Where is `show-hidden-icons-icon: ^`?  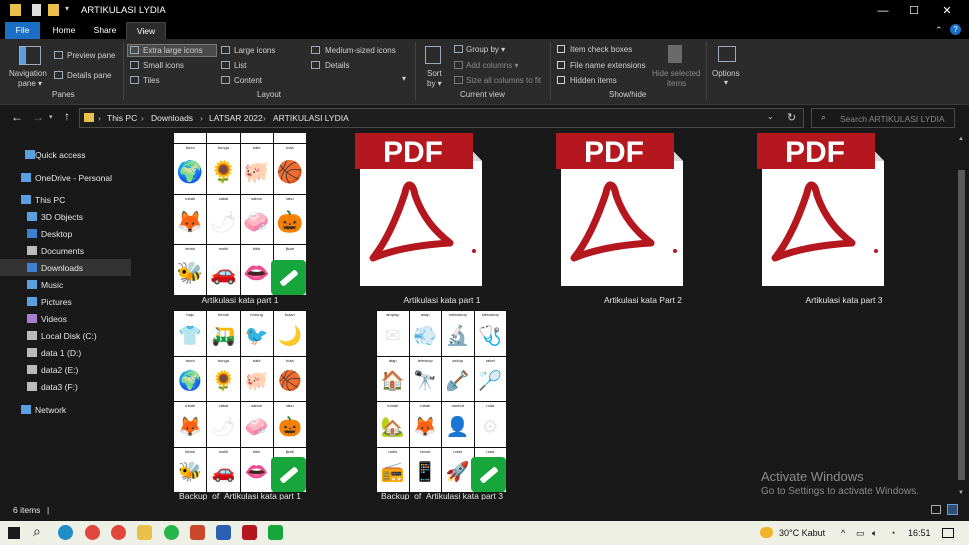
show-hidden-icons-icon: ^ is located at coordinates (843, 533).